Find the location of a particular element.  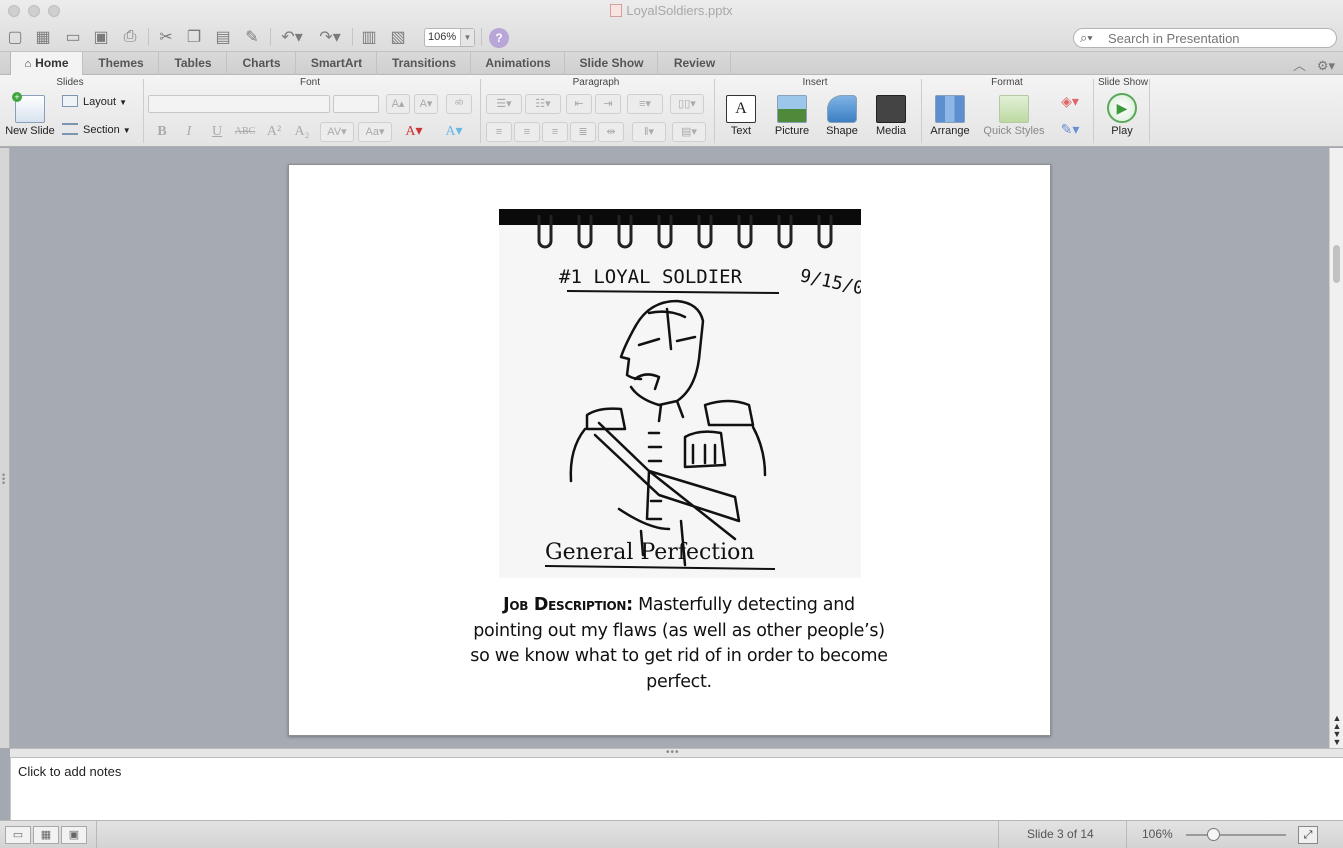

decrease-font-size-icon: A▾ is located at coordinates (426, 104).